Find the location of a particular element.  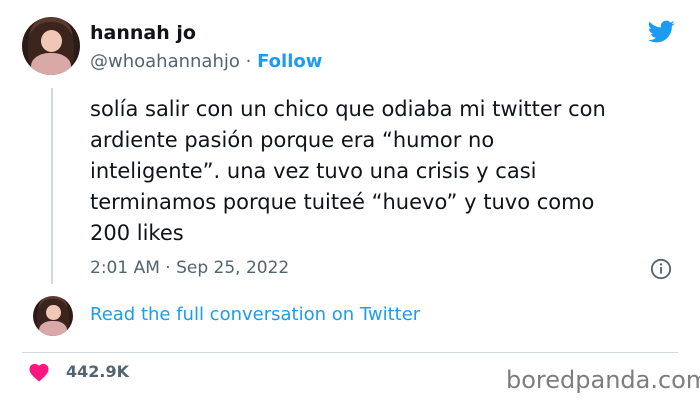

follow-button: Follow is located at coordinates (289, 61).